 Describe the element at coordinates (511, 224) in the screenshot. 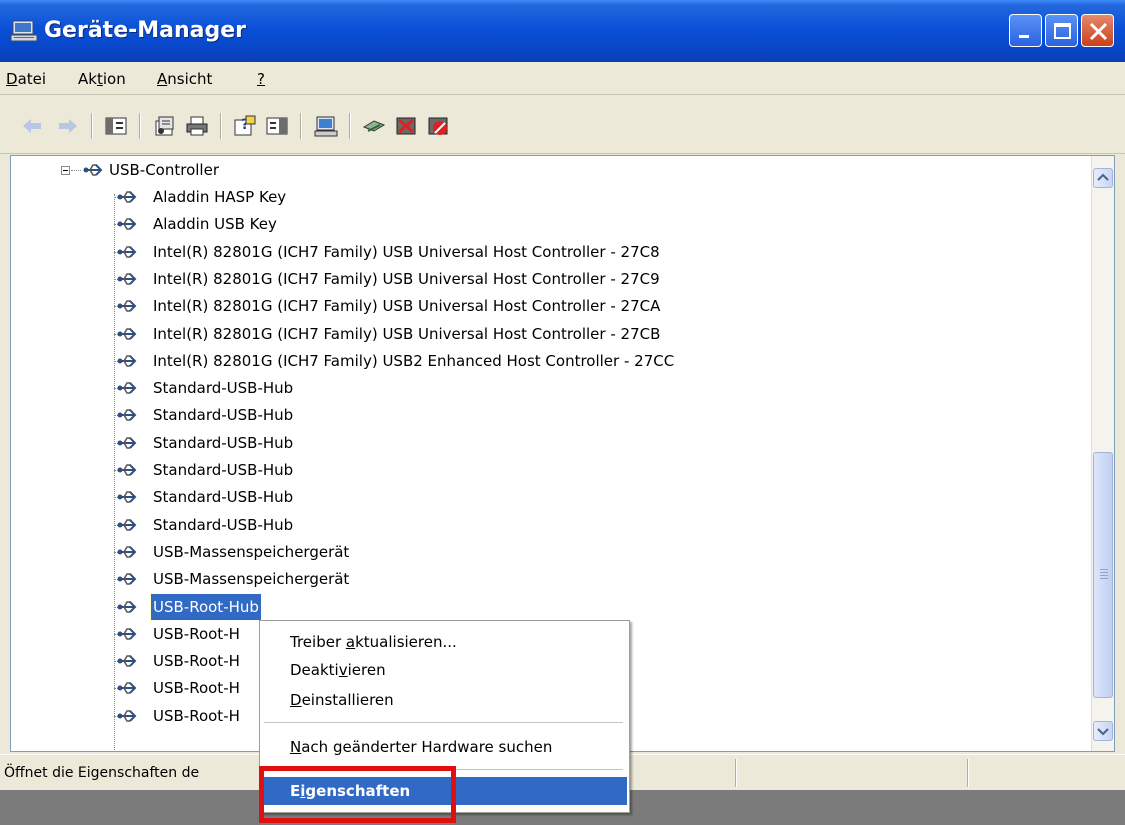

I see `tree-node-device: Aladdin USB Key` at that location.